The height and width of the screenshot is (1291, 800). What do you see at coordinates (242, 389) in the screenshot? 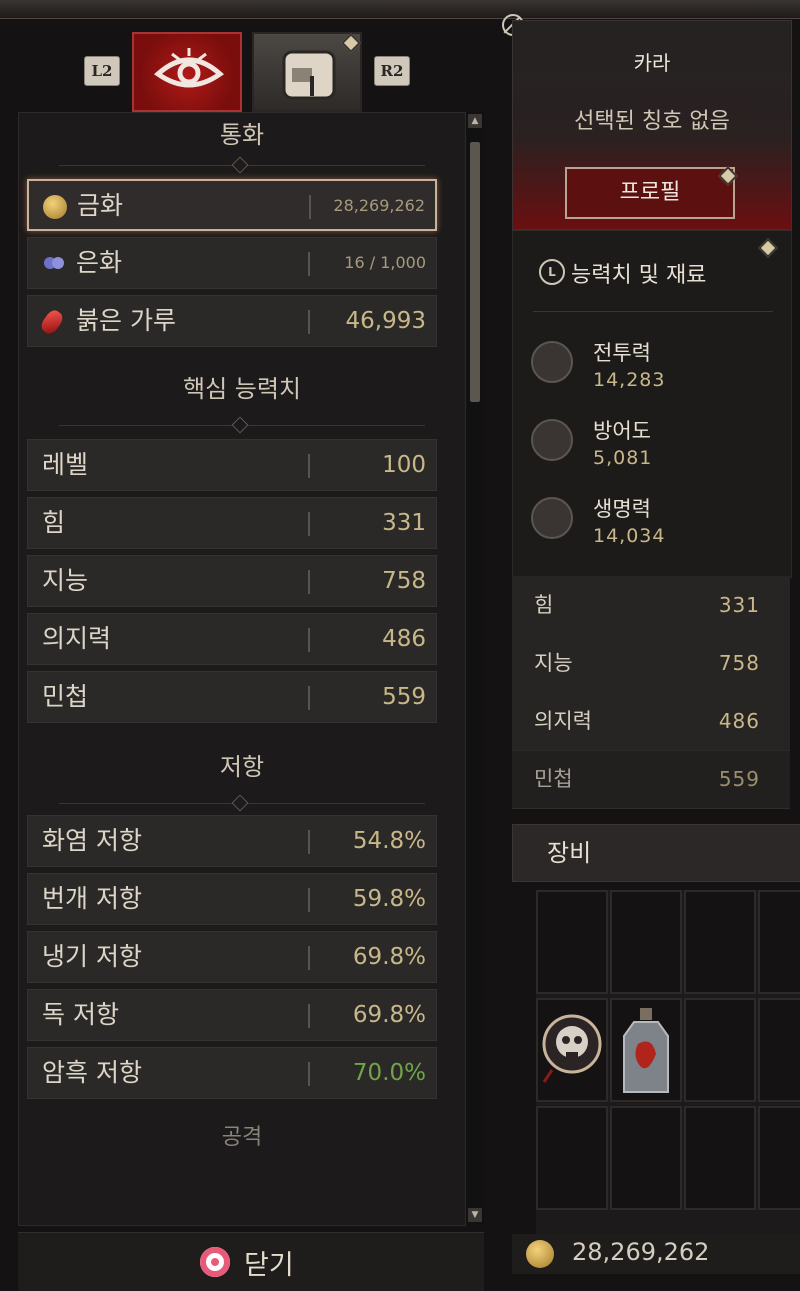
I see `section-title-core-stats: 핵심 능력치` at bounding box center [242, 389].